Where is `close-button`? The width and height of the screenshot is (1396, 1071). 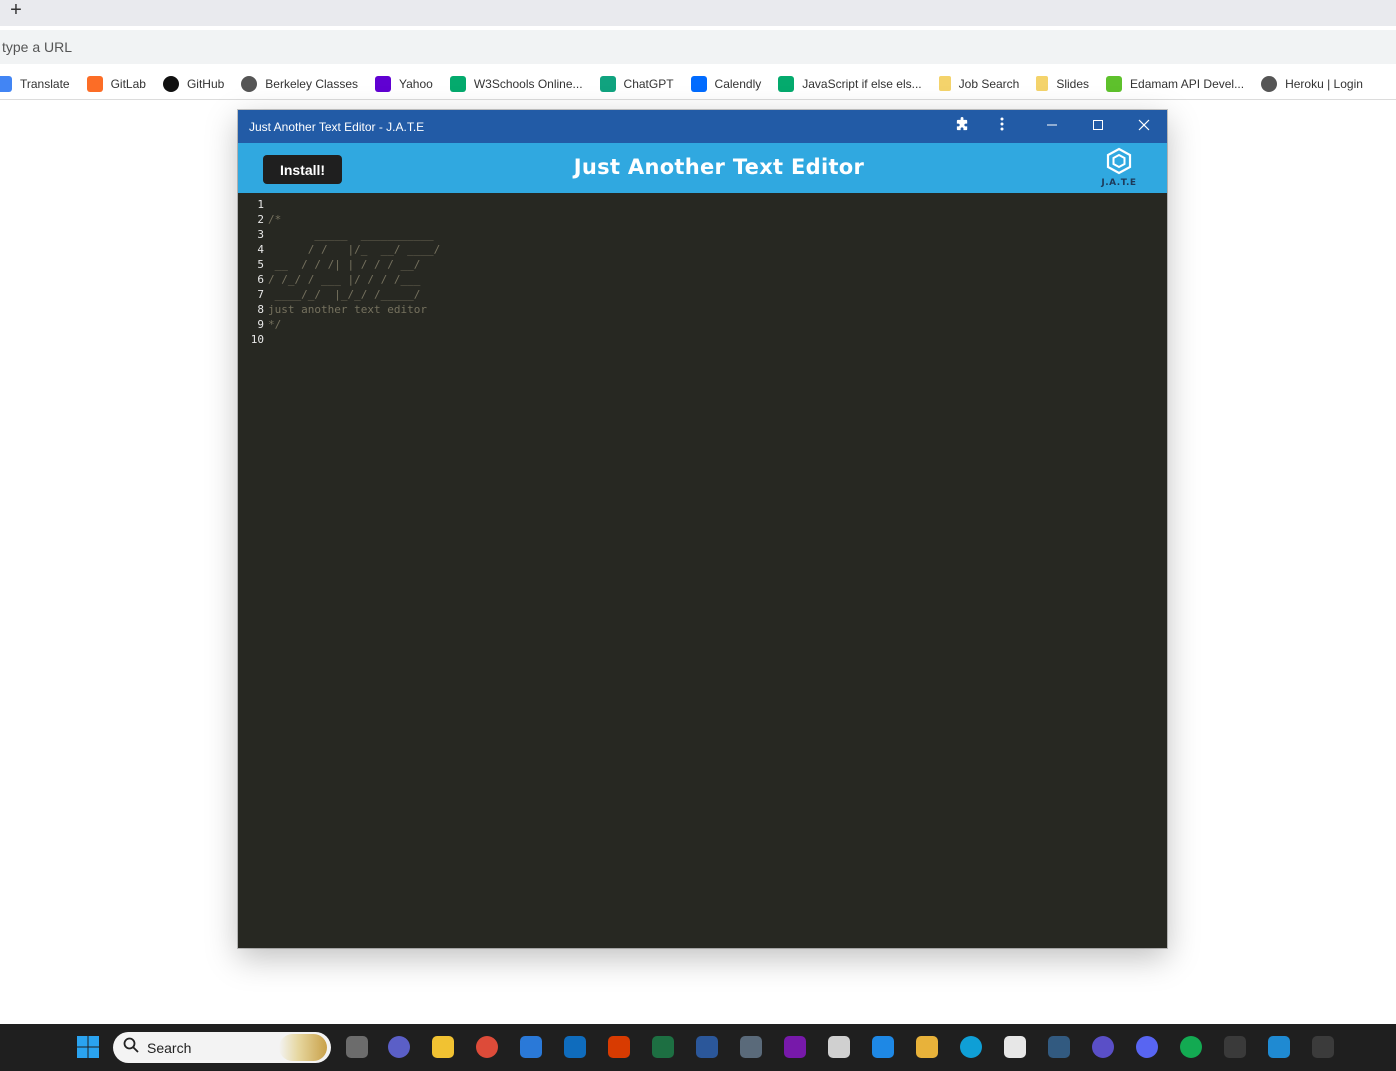
close-button is located at coordinates (1144, 126).